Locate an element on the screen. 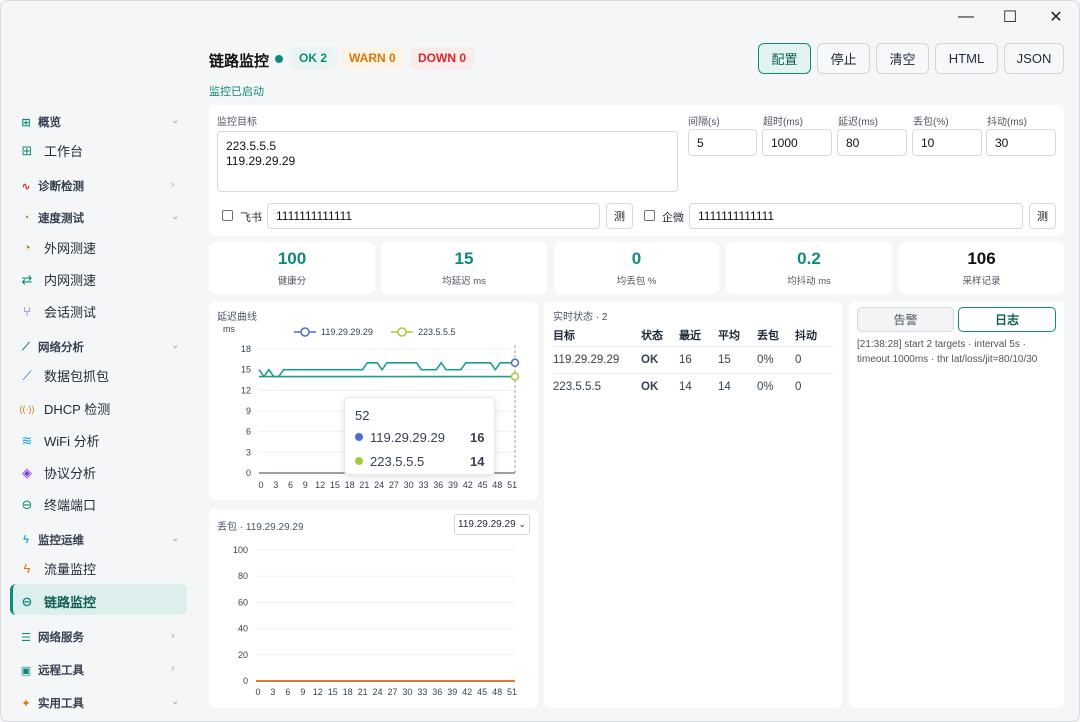 Image resolution: width=1080 pixels, height=722 pixels. pulse-icon: ∿ is located at coordinates (26, 186).